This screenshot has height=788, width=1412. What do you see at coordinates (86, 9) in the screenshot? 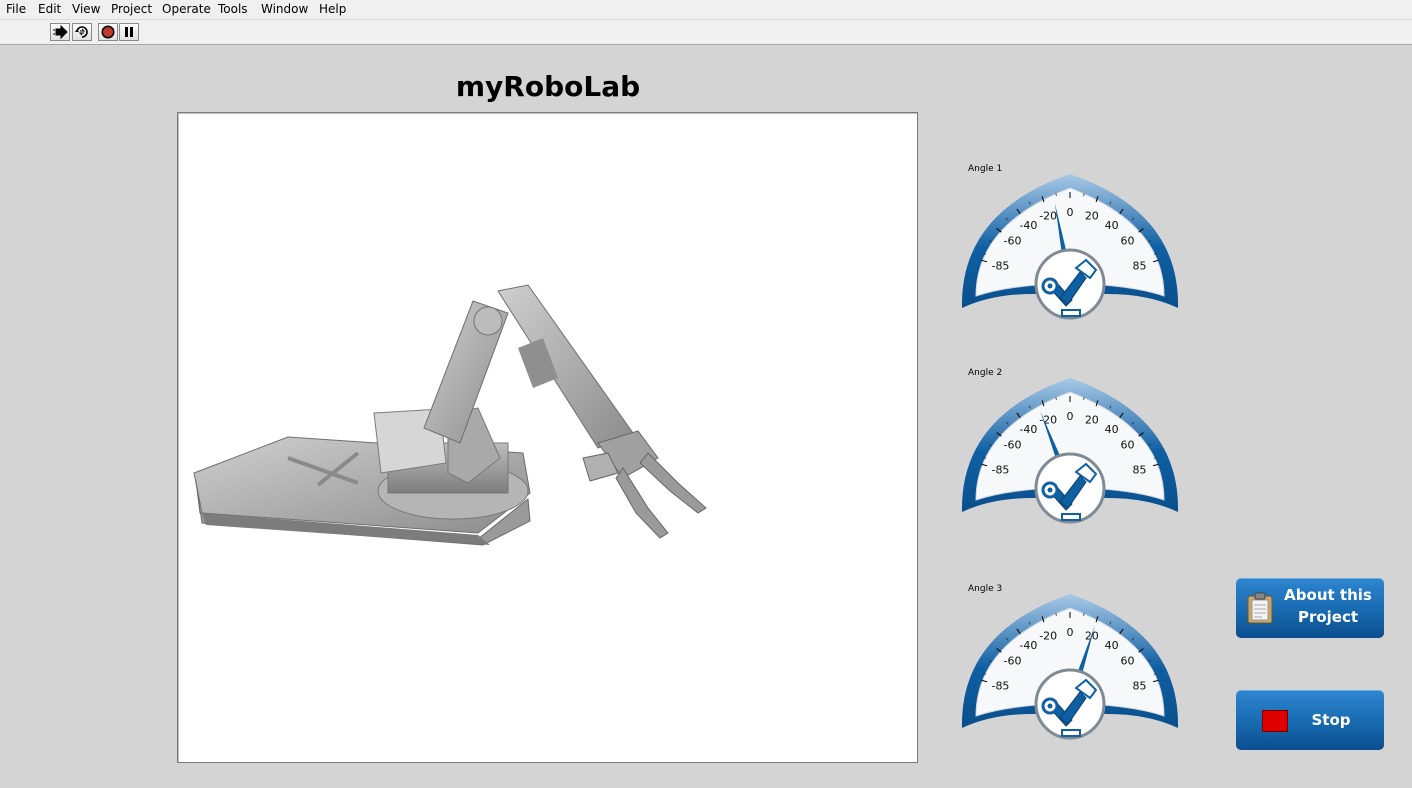
I see `menu-view: View` at bounding box center [86, 9].